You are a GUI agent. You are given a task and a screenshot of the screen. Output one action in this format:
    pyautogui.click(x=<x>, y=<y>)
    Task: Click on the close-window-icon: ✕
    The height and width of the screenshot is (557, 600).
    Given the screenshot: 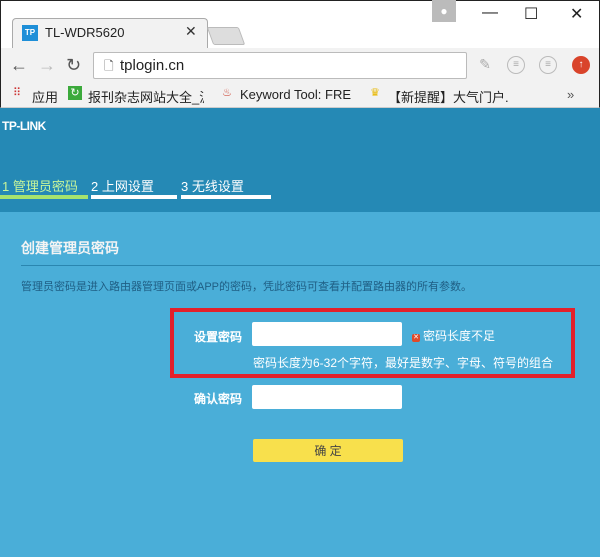 What is the action you would take?
    pyautogui.click(x=576, y=14)
    